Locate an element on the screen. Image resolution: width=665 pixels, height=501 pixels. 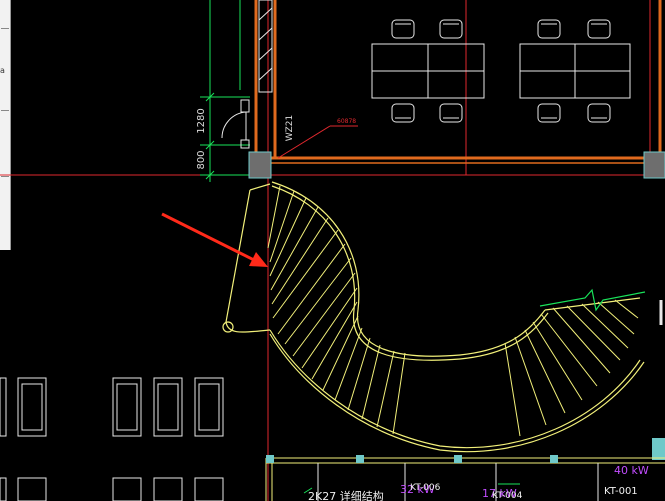
column-small is located at coordinates (658, 449).